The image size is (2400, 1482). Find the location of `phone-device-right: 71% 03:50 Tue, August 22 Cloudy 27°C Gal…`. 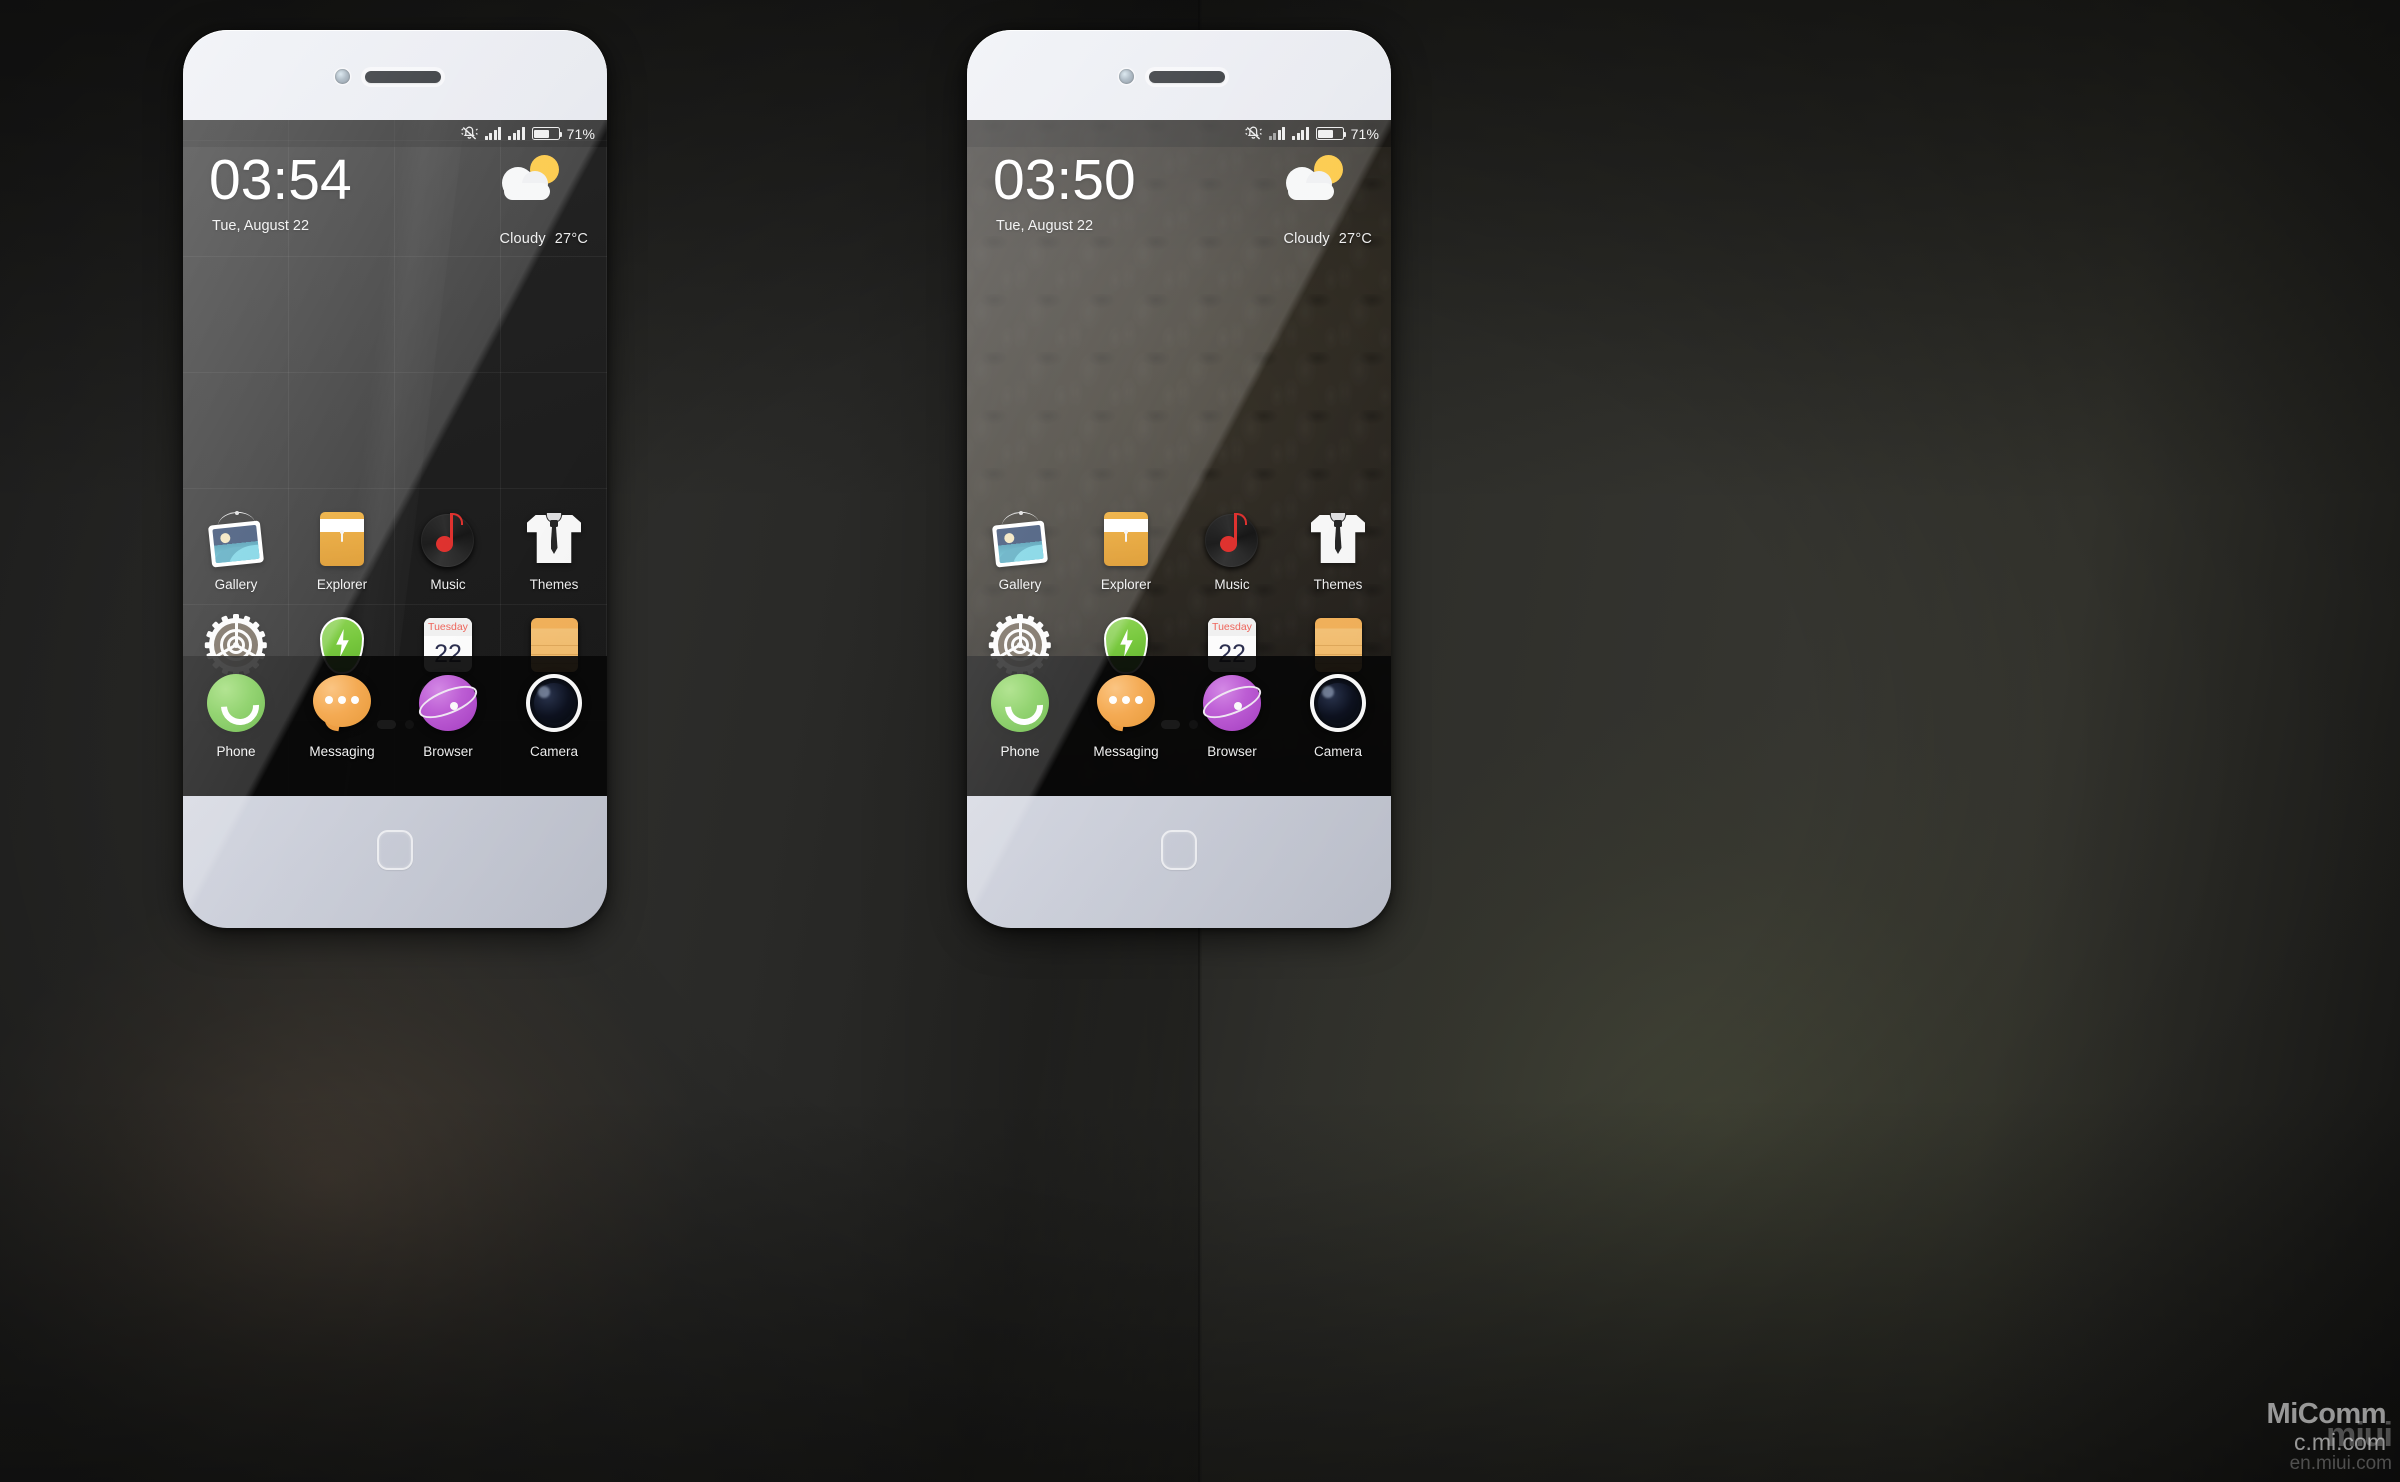

phone-device-right: 71% 03:50 Tue, August 22 Cloudy 27°C Gal… is located at coordinates (1179, 479).